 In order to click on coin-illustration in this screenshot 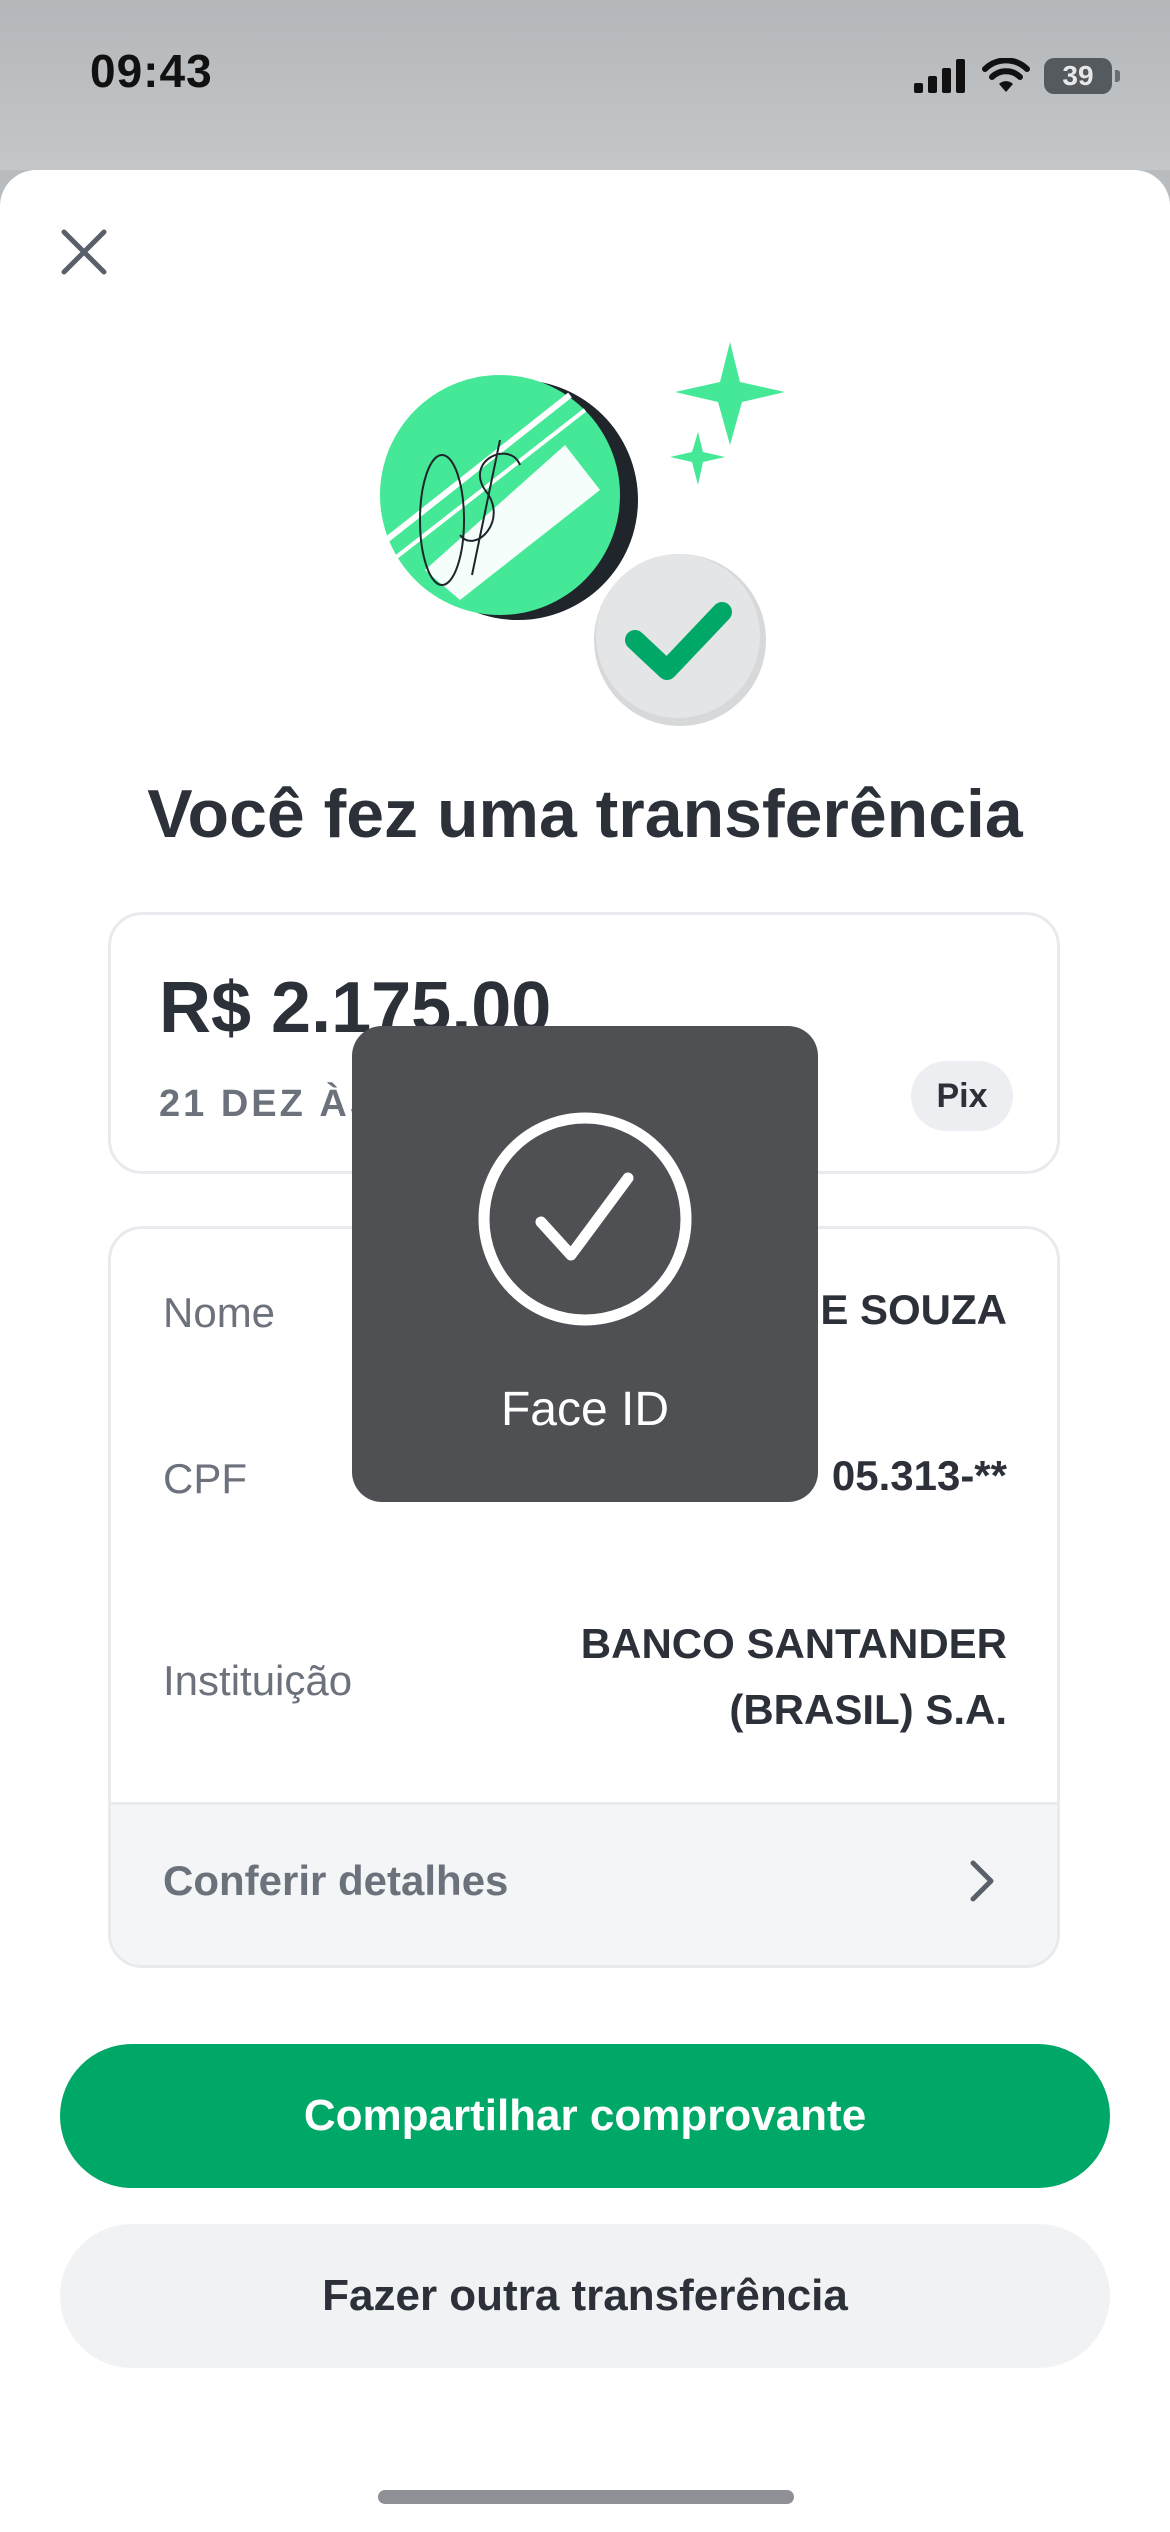, I will do `click(508, 497)`.